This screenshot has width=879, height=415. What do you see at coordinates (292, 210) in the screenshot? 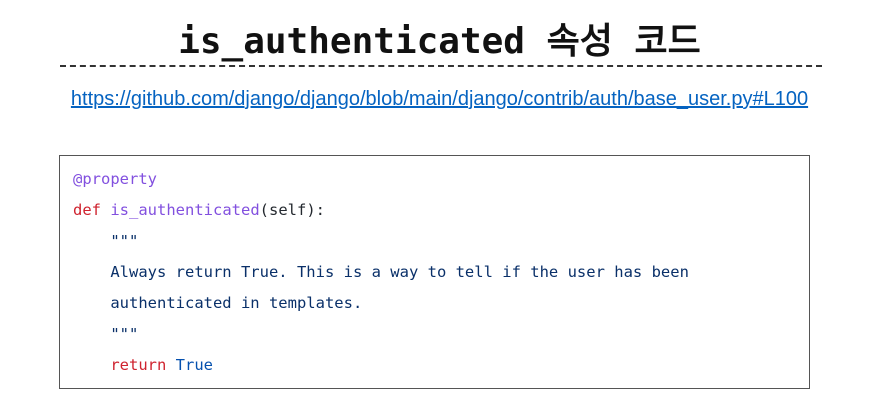
I see `params: (self):` at bounding box center [292, 210].